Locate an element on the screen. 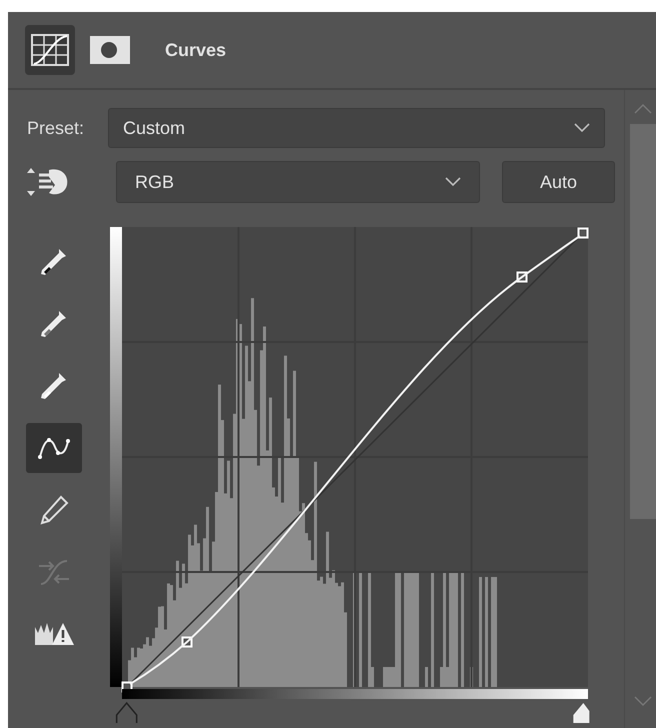  preset-label: Preset: is located at coordinates (56, 128).